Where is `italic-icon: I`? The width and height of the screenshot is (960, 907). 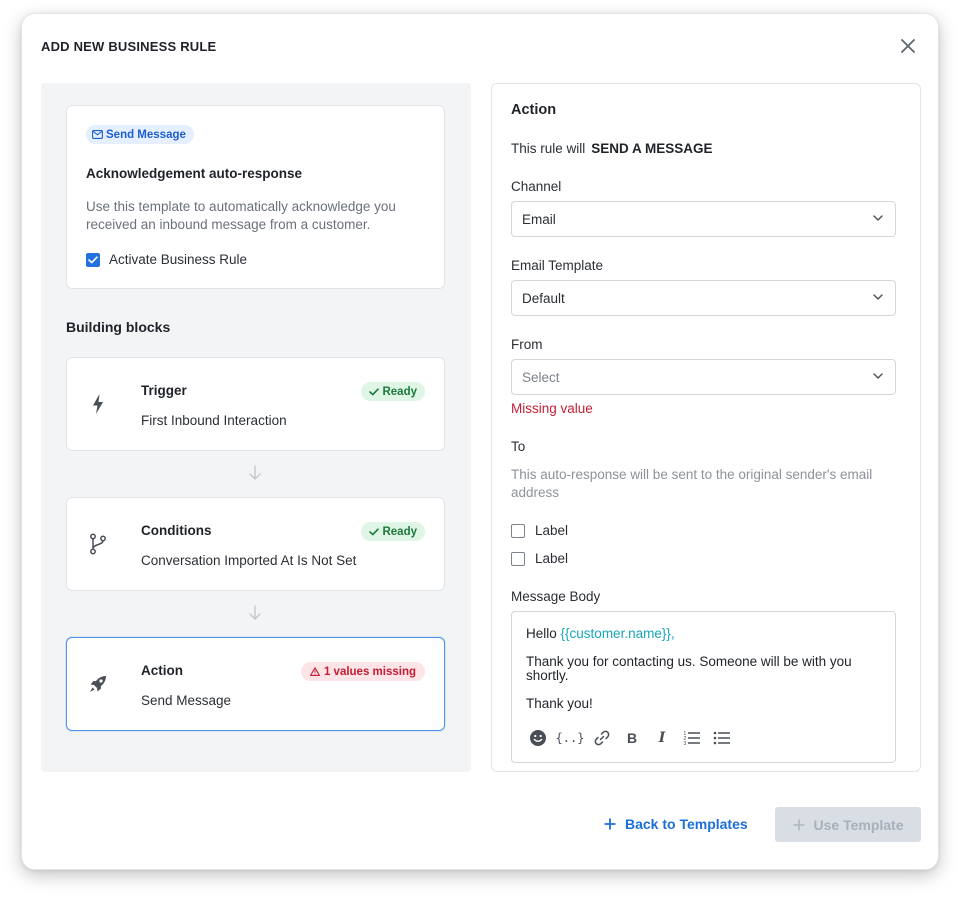
italic-icon: I is located at coordinates (662, 738).